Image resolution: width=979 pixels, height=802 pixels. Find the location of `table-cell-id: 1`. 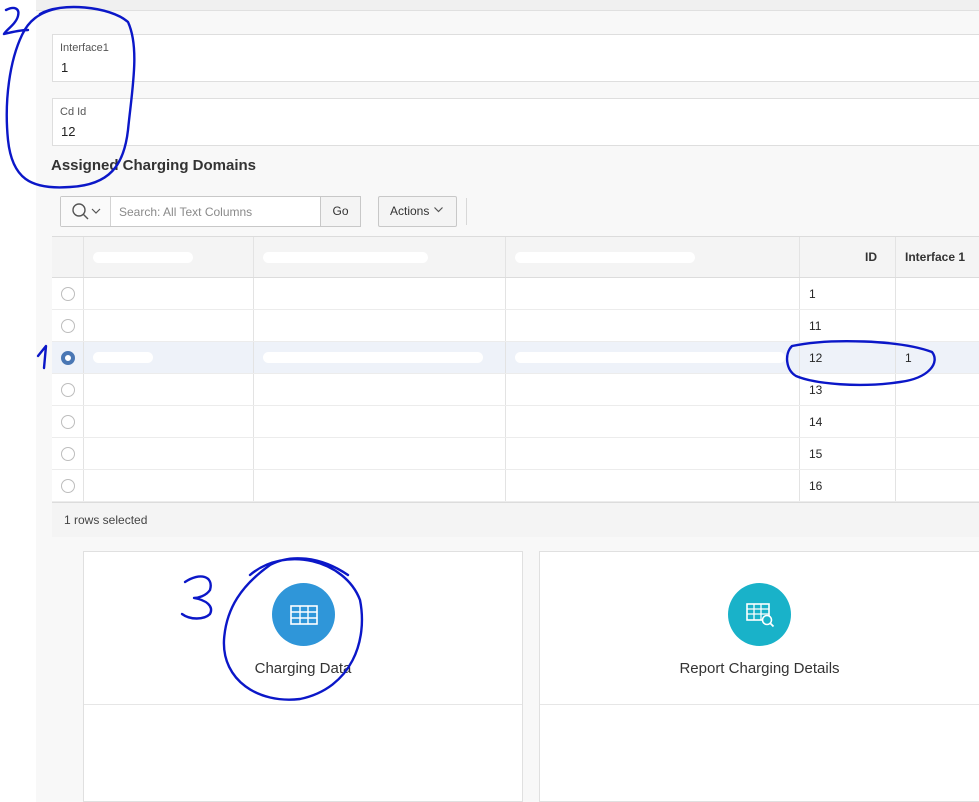

table-cell-id: 1 is located at coordinates (848, 293).